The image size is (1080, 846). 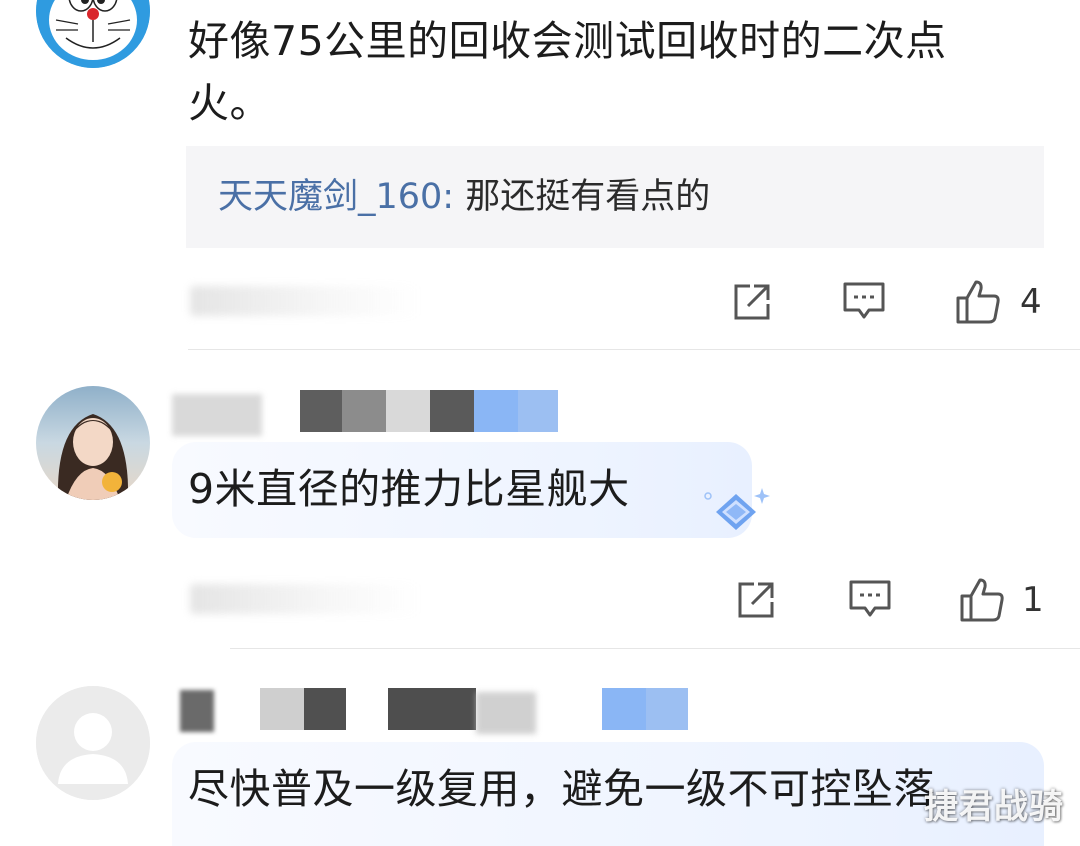 What do you see at coordinates (567, 41) in the screenshot?
I see `comment-text-line: 好像75公里的回收会测试回收时的二次点` at bounding box center [567, 41].